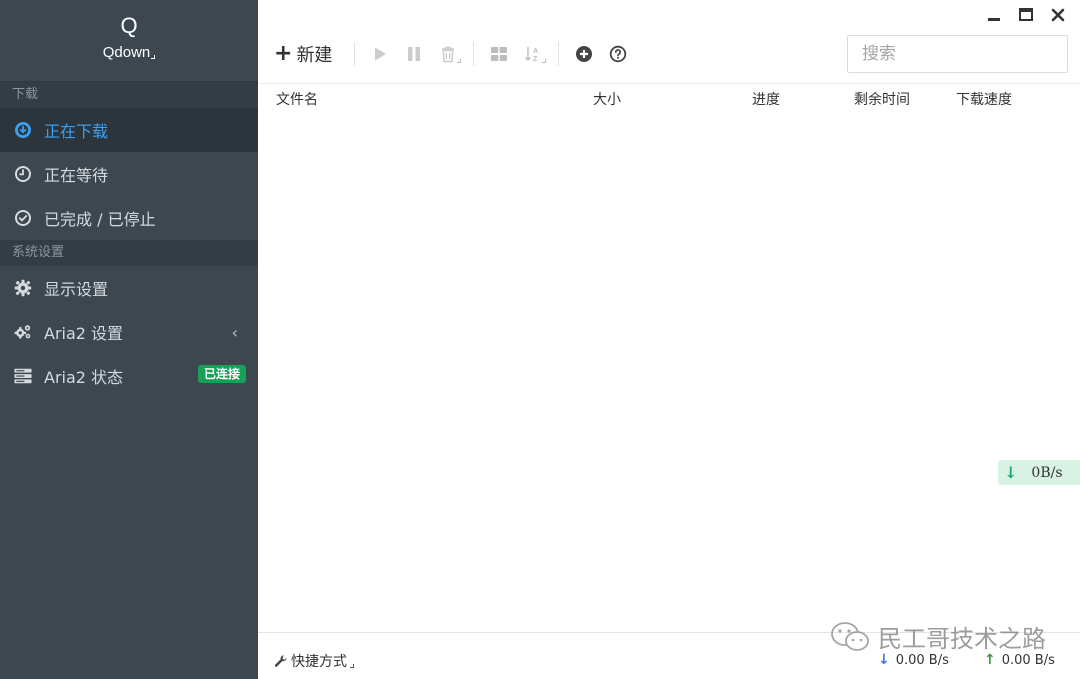 The width and height of the screenshot is (1080, 679). I want to click on sidebar-item-label: 正在等待, so click(76, 175).